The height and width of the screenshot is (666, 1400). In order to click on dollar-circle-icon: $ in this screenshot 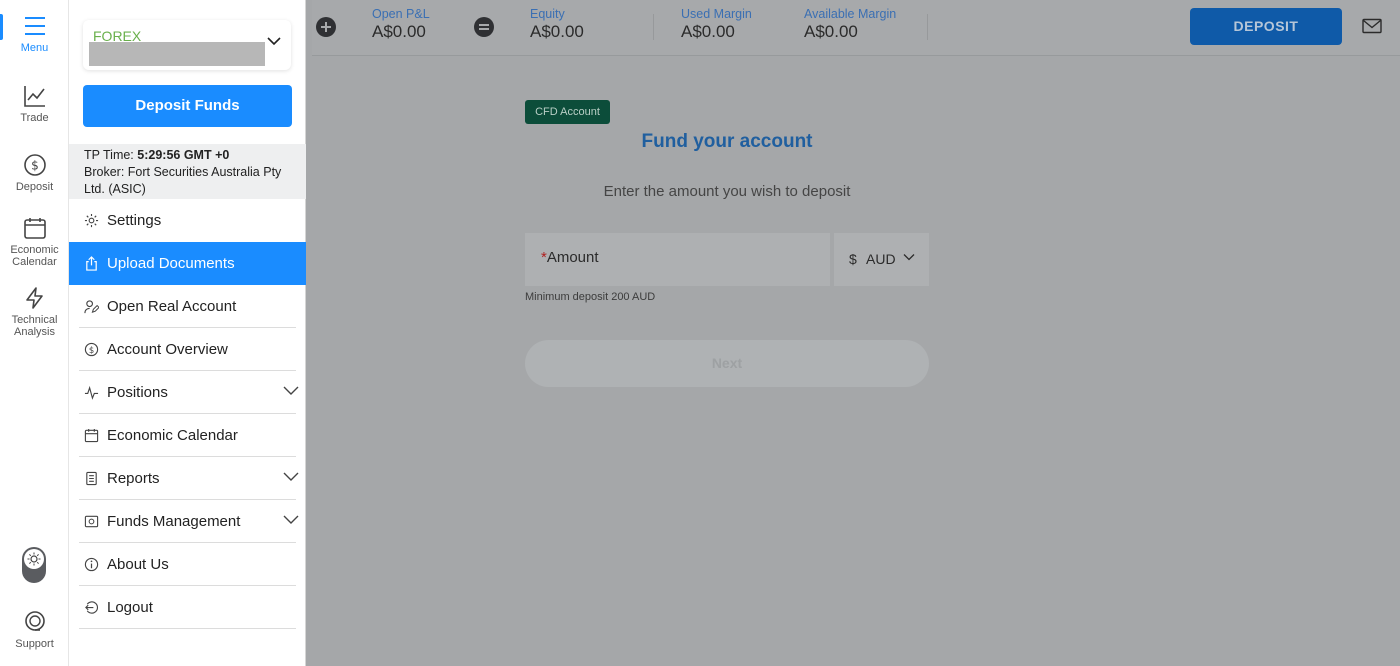, I will do `click(34, 165)`.